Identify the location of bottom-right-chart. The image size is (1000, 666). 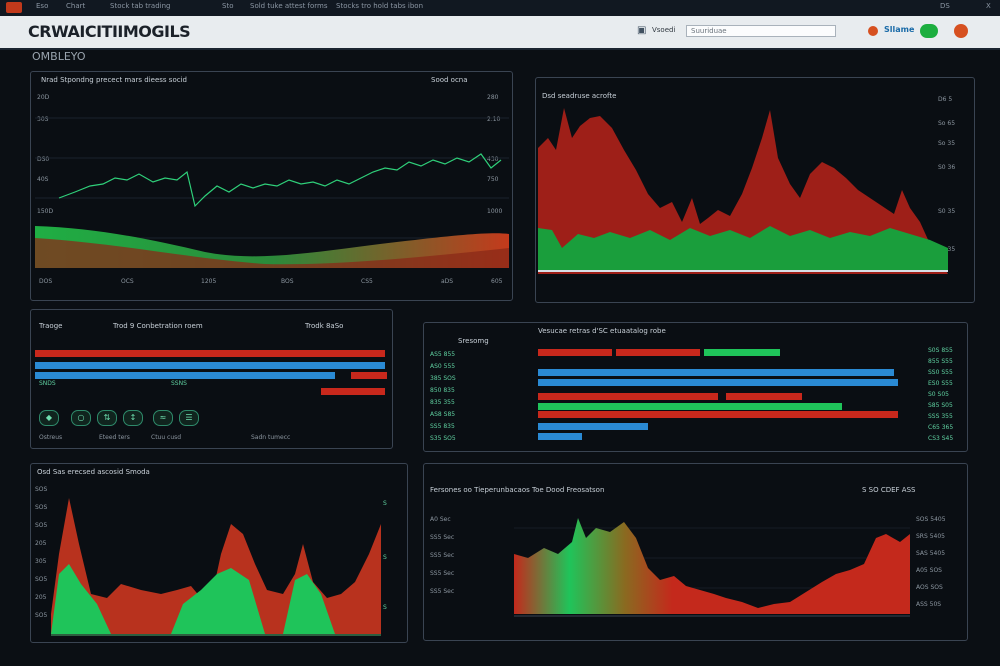
(712, 567).